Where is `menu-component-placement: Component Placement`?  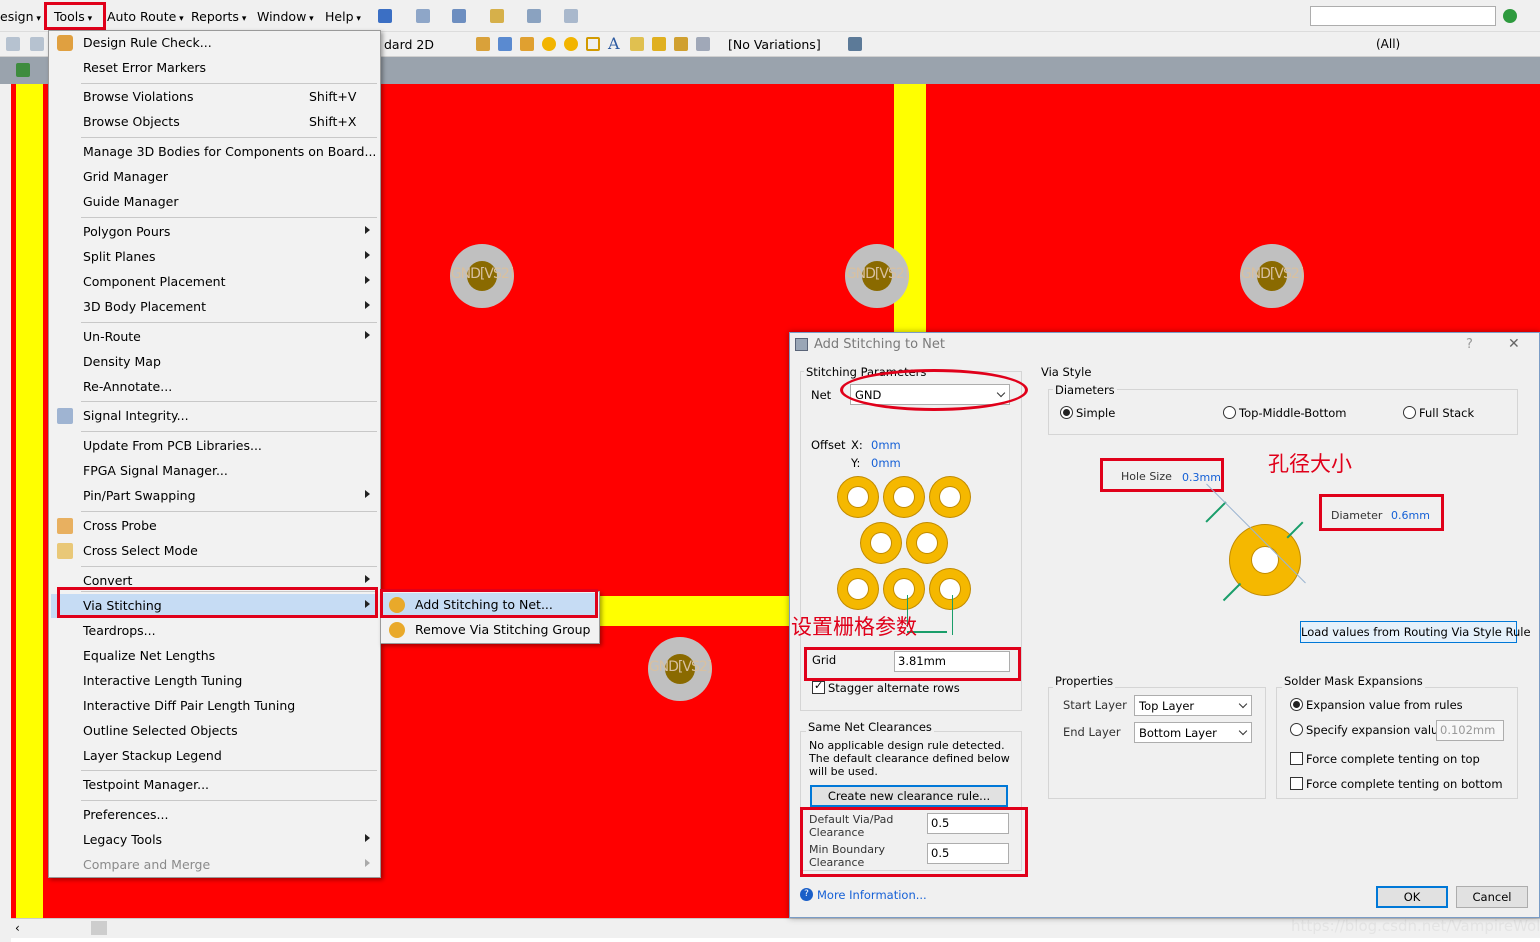 menu-component-placement: Component Placement is located at coordinates (214, 282).